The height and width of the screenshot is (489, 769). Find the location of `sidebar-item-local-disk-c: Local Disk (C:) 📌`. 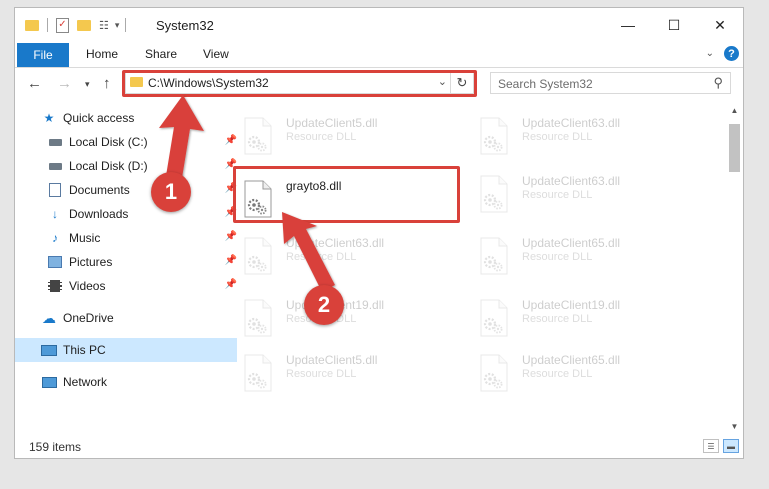

sidebar-item-local-disk-c: Local Disk (C:) 📌 is located at coordinates (129, 142).